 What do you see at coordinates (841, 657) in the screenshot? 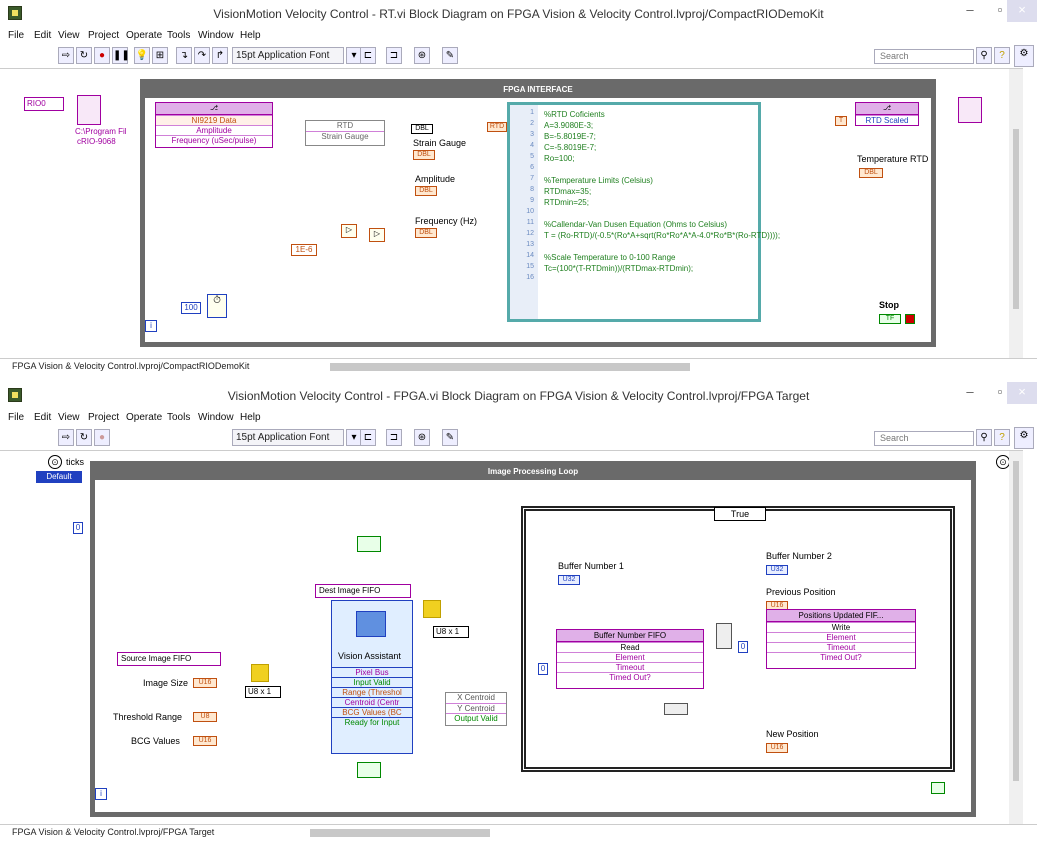
I see `positions-fifo-timedout: Timed Out?` at bounding box center [841, 657].